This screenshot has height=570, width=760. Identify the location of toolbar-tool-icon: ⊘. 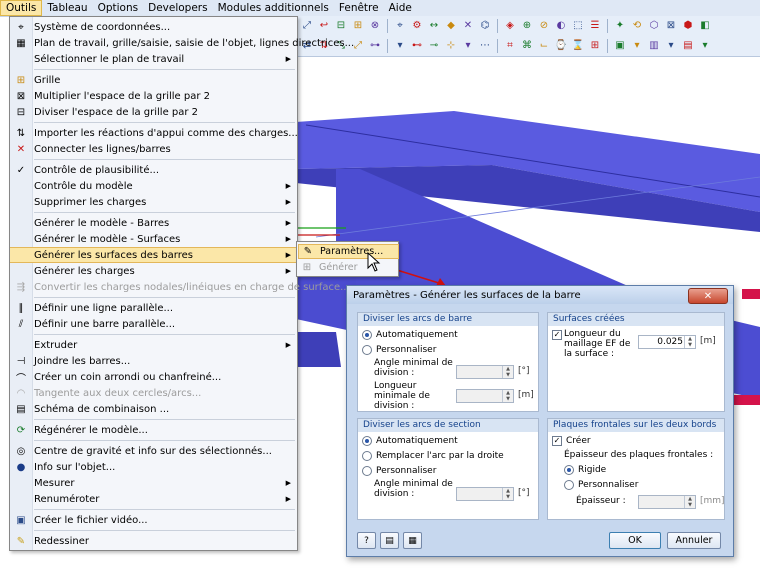
(544, 26).